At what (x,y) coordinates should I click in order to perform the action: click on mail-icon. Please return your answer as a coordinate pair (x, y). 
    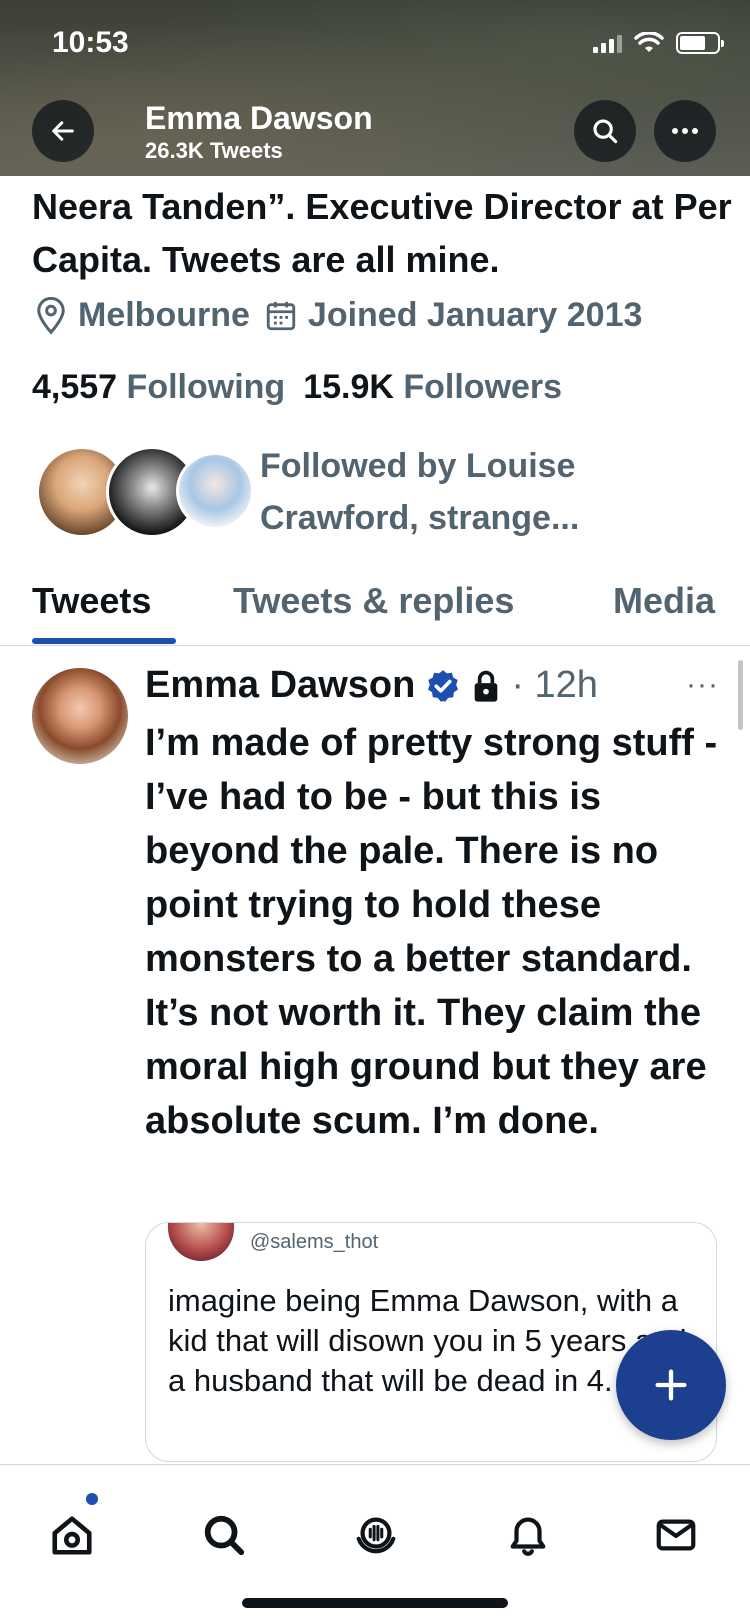
    Looking at the image, I should click on (676, 1535).